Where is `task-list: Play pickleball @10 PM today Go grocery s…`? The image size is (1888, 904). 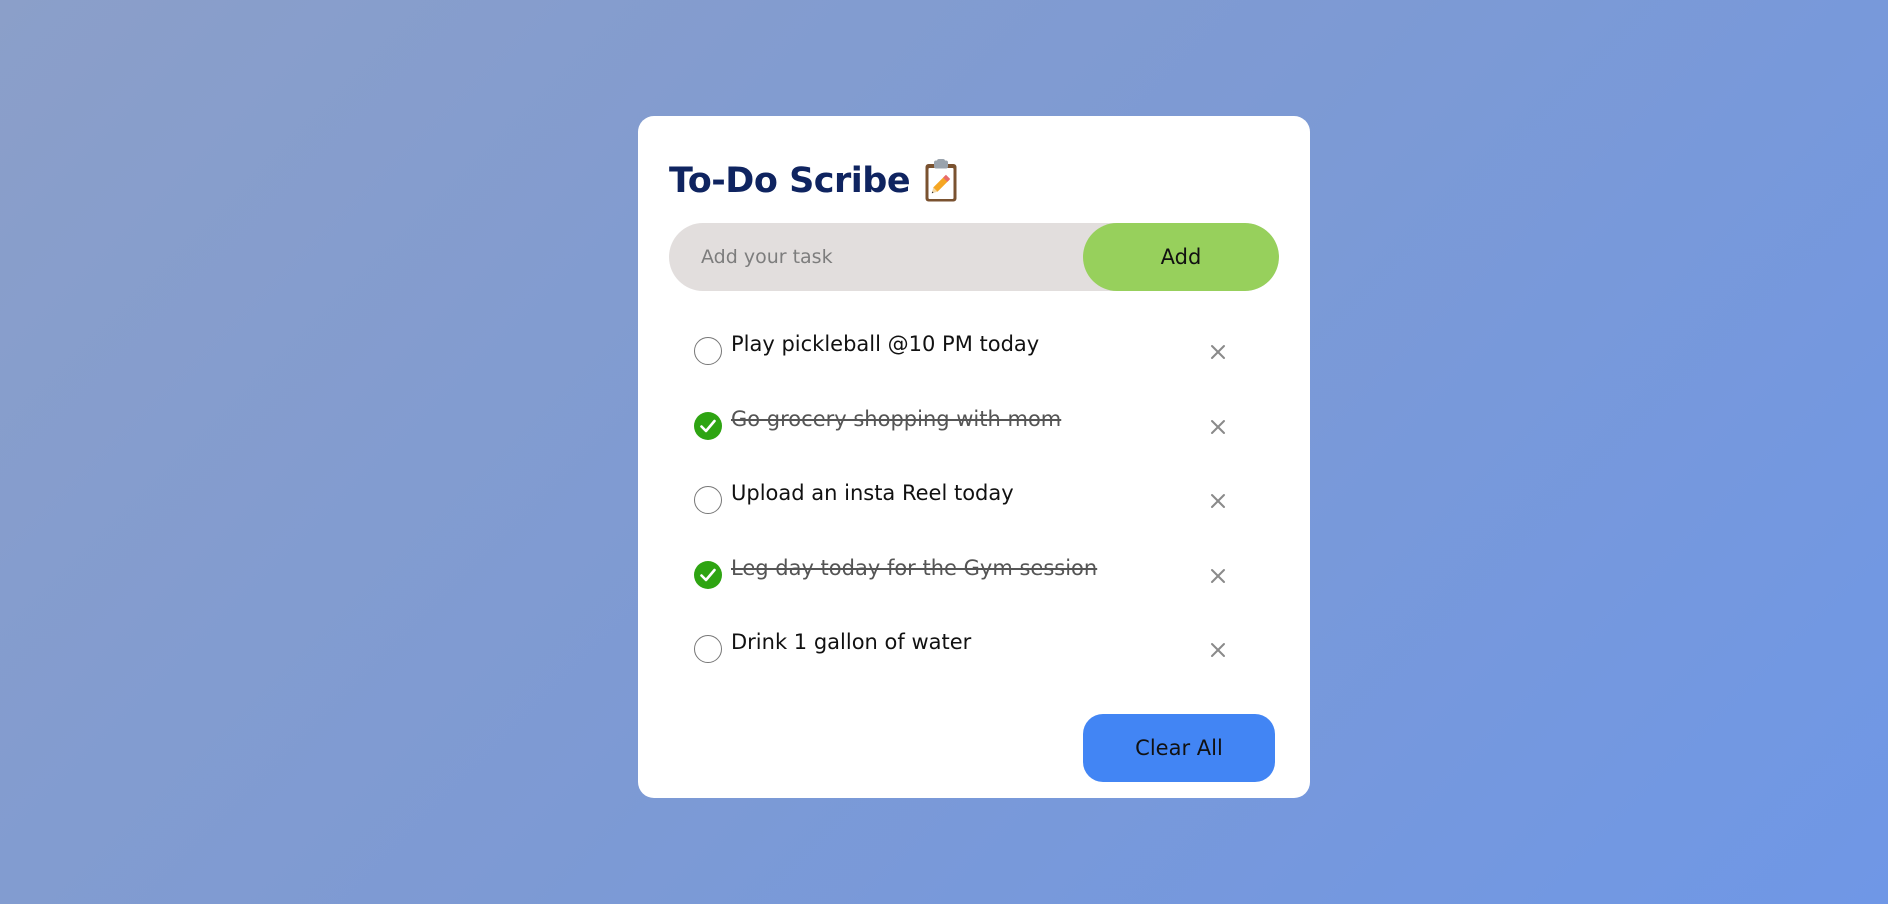 task-list: Play pickleball @10 PM today Go grocery s… is located at coordinates (974, 508).